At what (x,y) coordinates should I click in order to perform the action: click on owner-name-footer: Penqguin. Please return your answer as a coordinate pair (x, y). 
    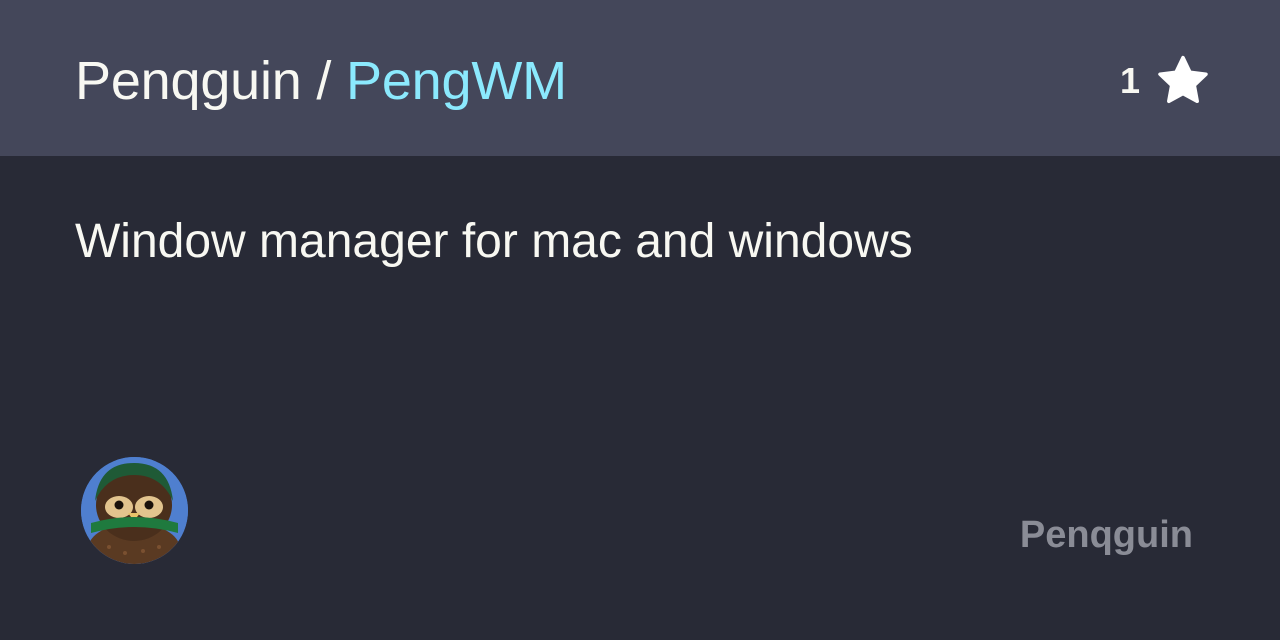
    Looking at the image, I should click on (1106, 535).